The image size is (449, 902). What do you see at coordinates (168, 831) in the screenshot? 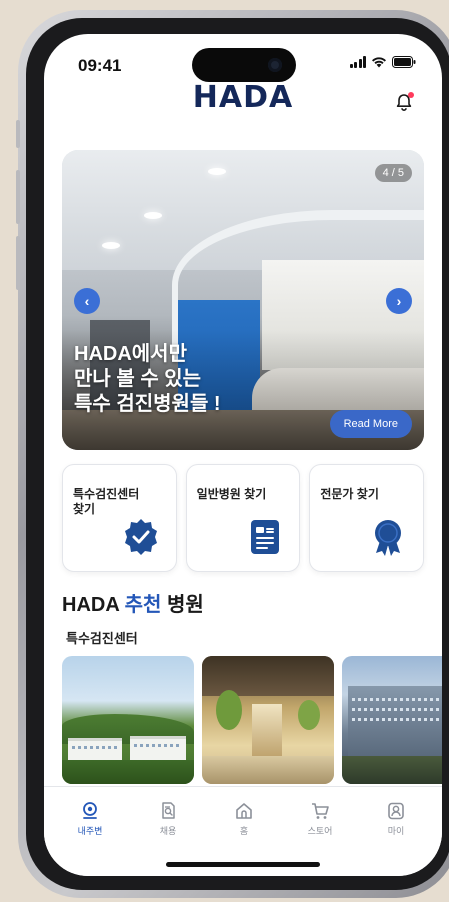
I see `tab-label: 채용` at bounding box center [168, 831].